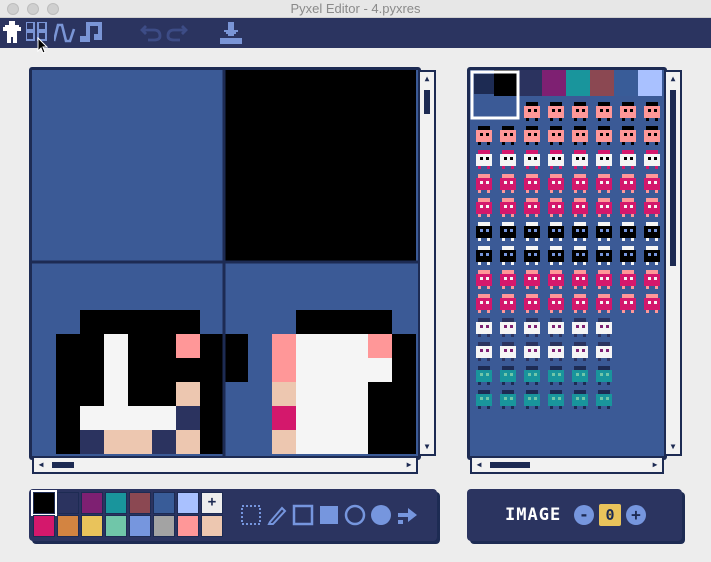 This screenshot has height=562, width=711. I want to click on save-icon, so click(231, 33).